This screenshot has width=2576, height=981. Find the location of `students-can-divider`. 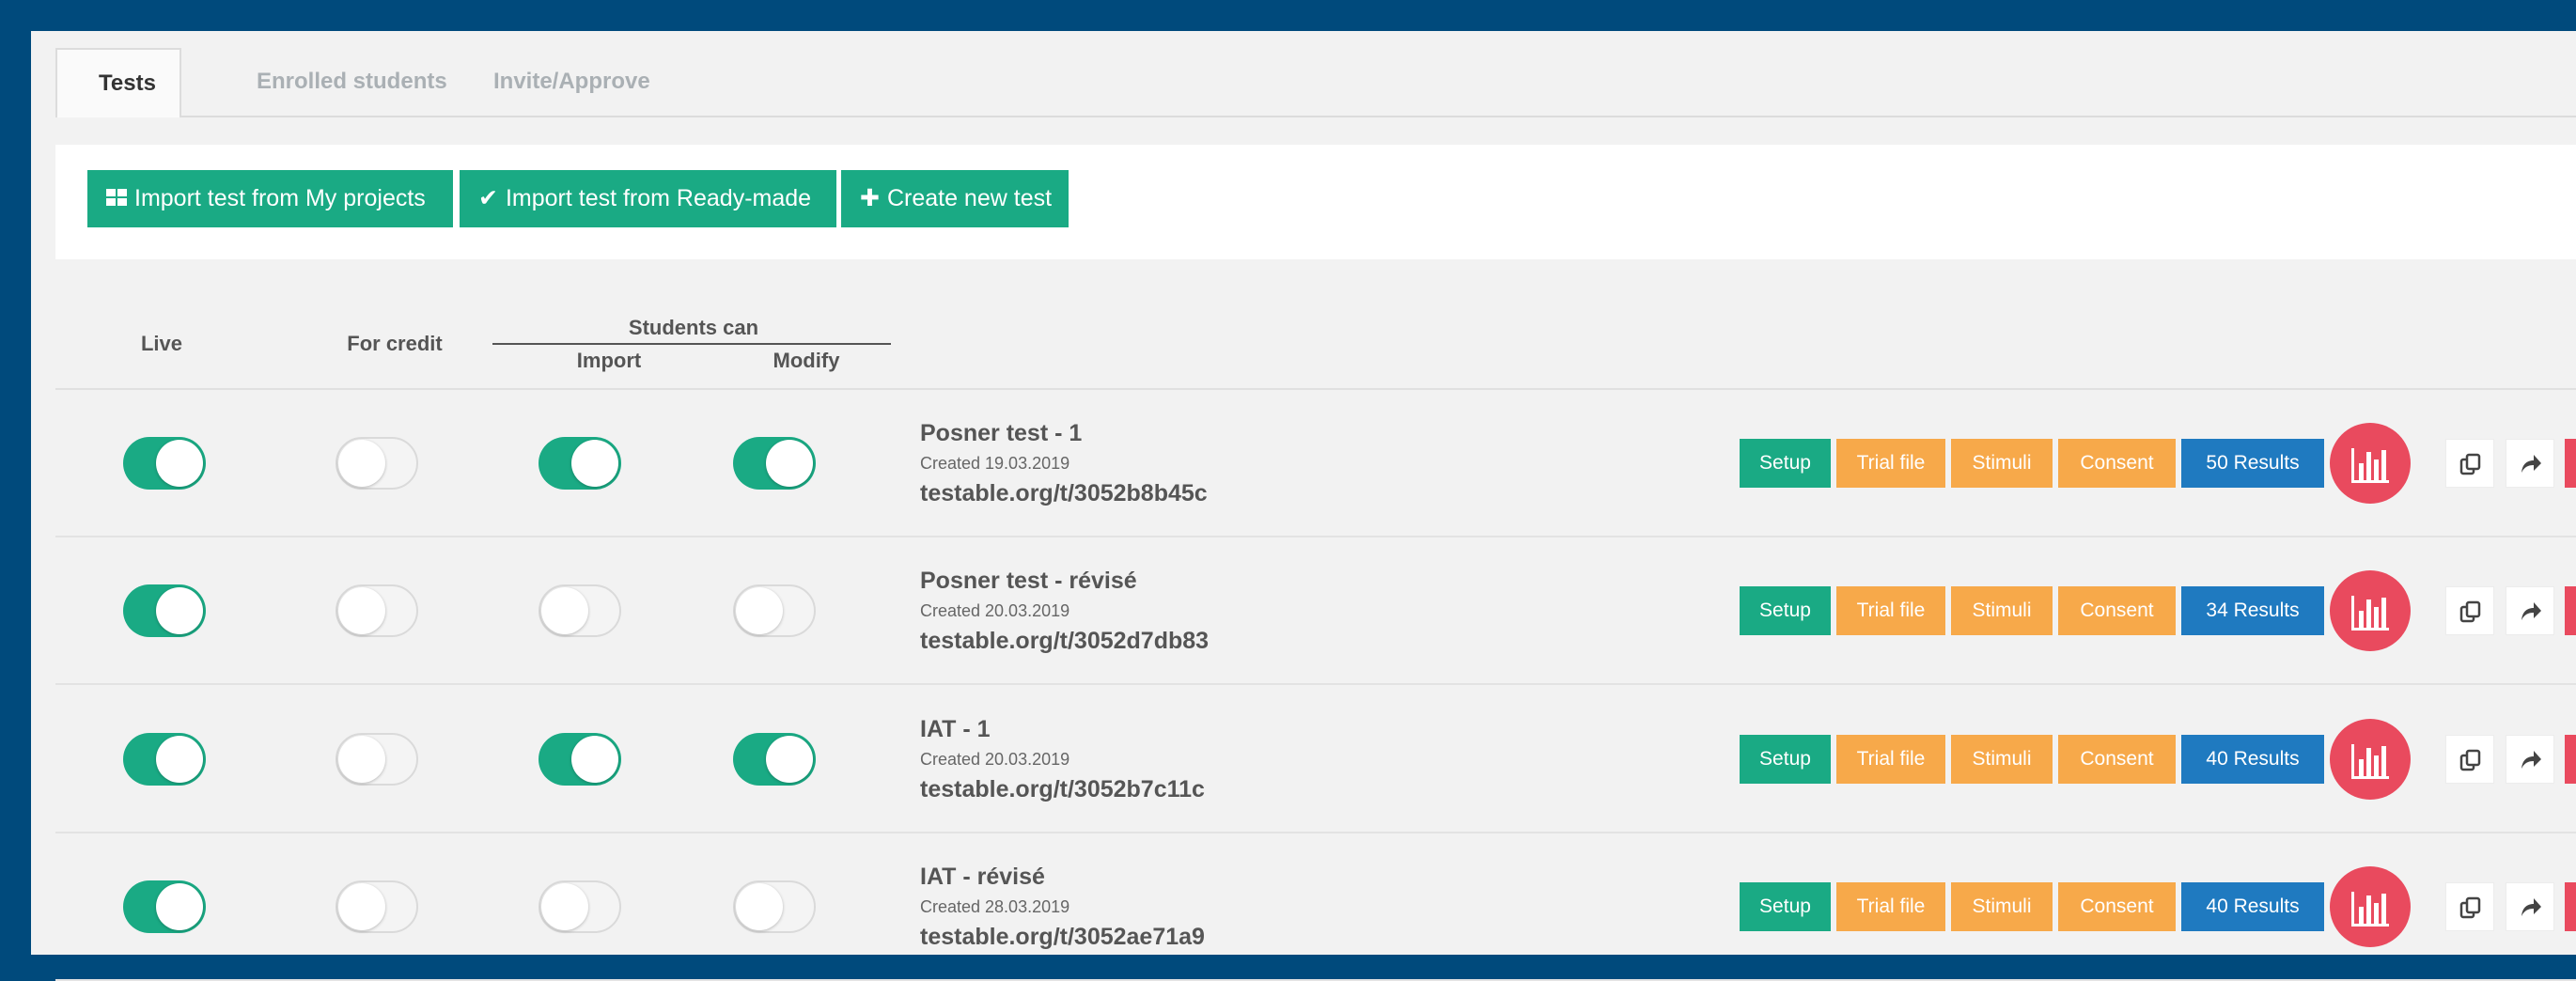

students-can-divider is located at coordinates (691, 344).